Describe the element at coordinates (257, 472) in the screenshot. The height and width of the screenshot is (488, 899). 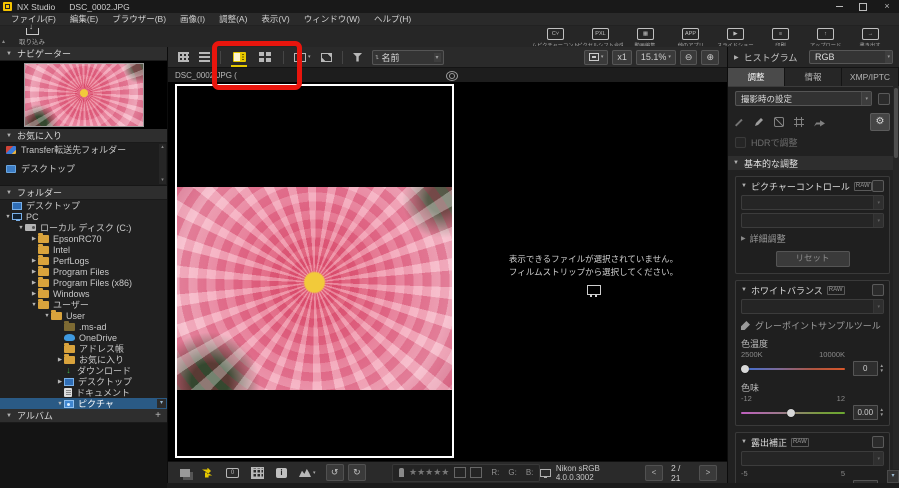
I see `grid-overlay-button` at that location.